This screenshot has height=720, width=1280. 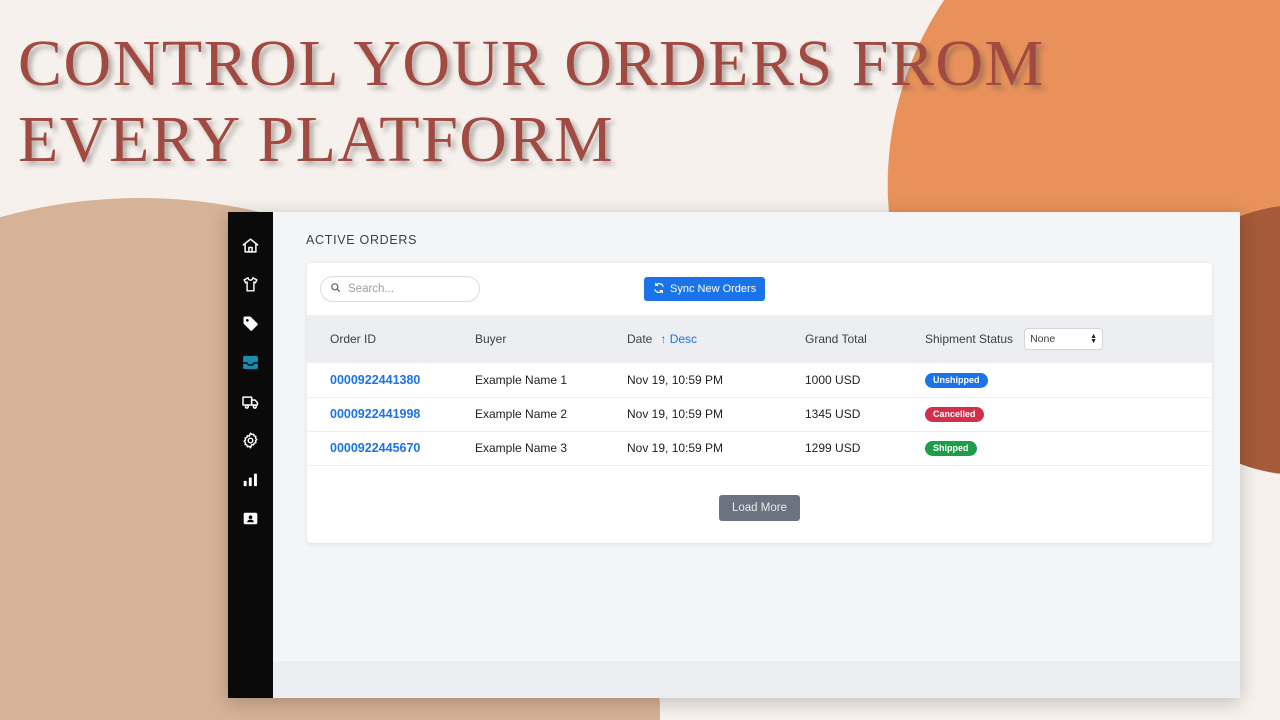 I want to click on cell-grand-total: 1299 USD, so click(x=865, y=448).